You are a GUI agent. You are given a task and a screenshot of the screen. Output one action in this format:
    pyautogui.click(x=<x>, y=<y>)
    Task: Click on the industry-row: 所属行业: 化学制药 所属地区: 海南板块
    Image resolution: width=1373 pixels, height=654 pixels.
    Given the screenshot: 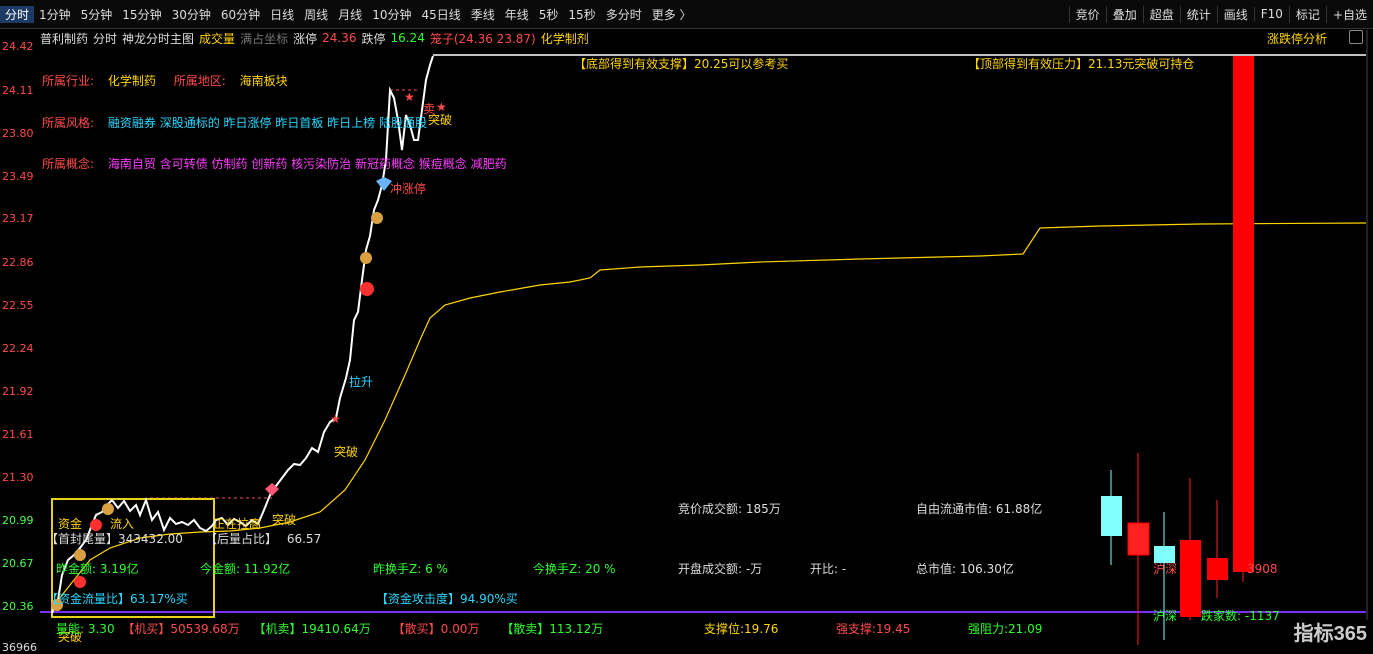 What is the action you would take?
    pyautogui.click(x=165, y=80)
    